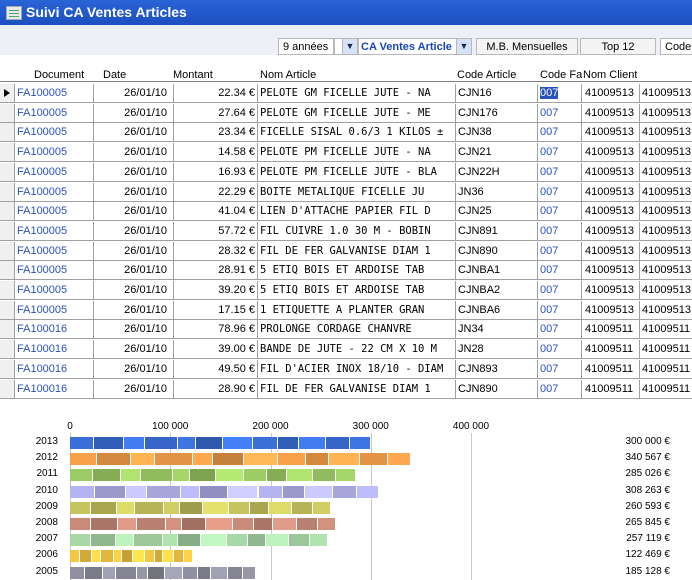 The height and width of the screenshot is (580, 692). What do you see at coordinates (216, 290) in the screenshot?
I see `montant-cell: 39.20 €` at bounding box center [216, 290].